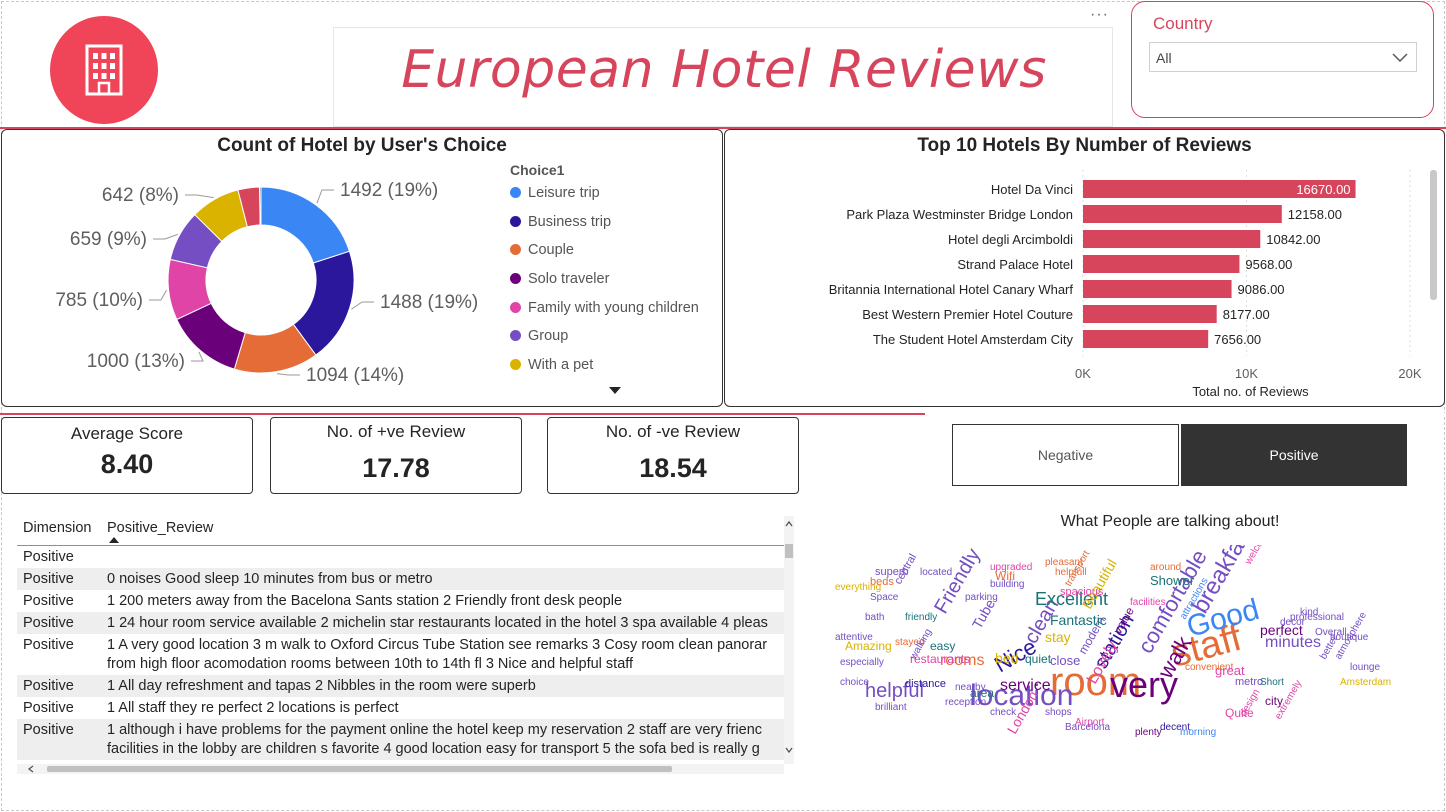  Describe the element at coordinates (1294, 455) in the screenshot. I see `positive-button: Positive` at that location.